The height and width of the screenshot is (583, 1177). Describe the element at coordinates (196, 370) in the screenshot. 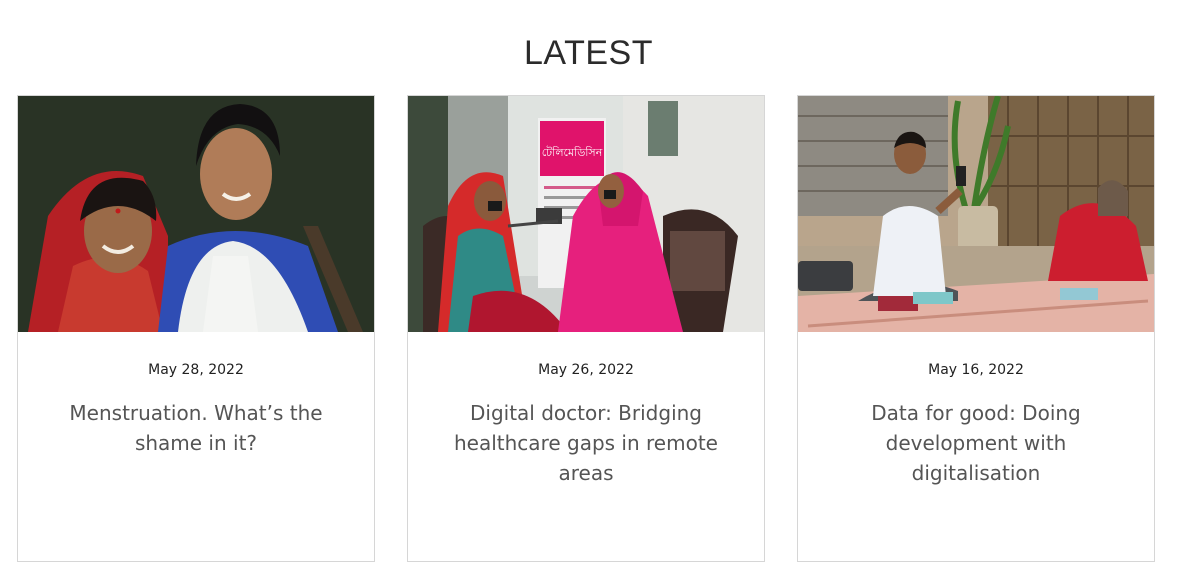

I see `article-date: May 28, 2022` at that location.